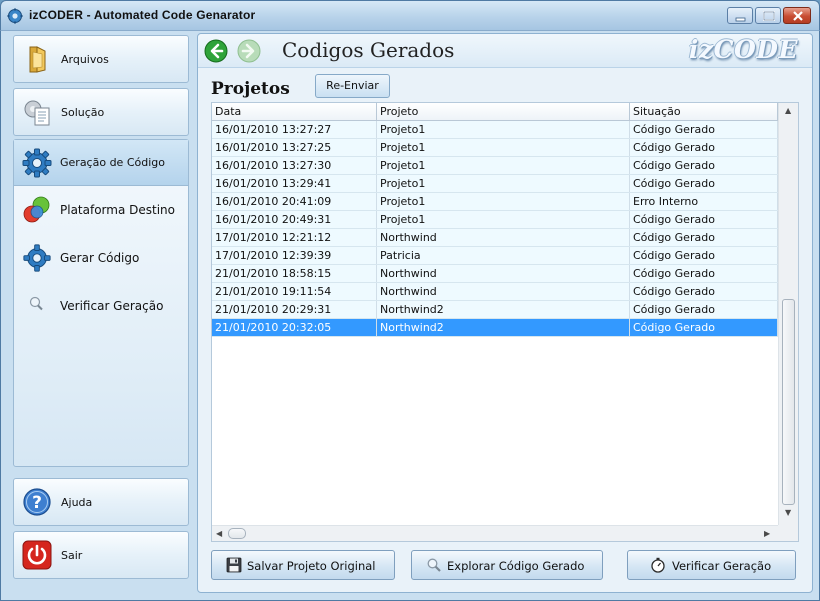  What do you see at coordinates (788, 512) in the screenshot?
I see `scroll-down-icon: ▼` at bounding box center [788, 512].